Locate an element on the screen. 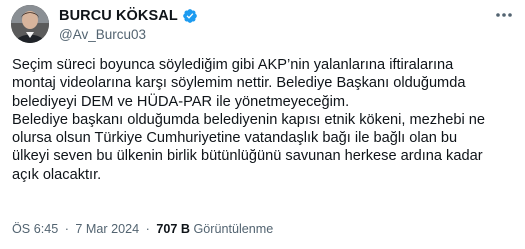 This screenshot has width=525, height=249. tweet-date: 7 Mar 2024 is located at coordinates (107, 229).